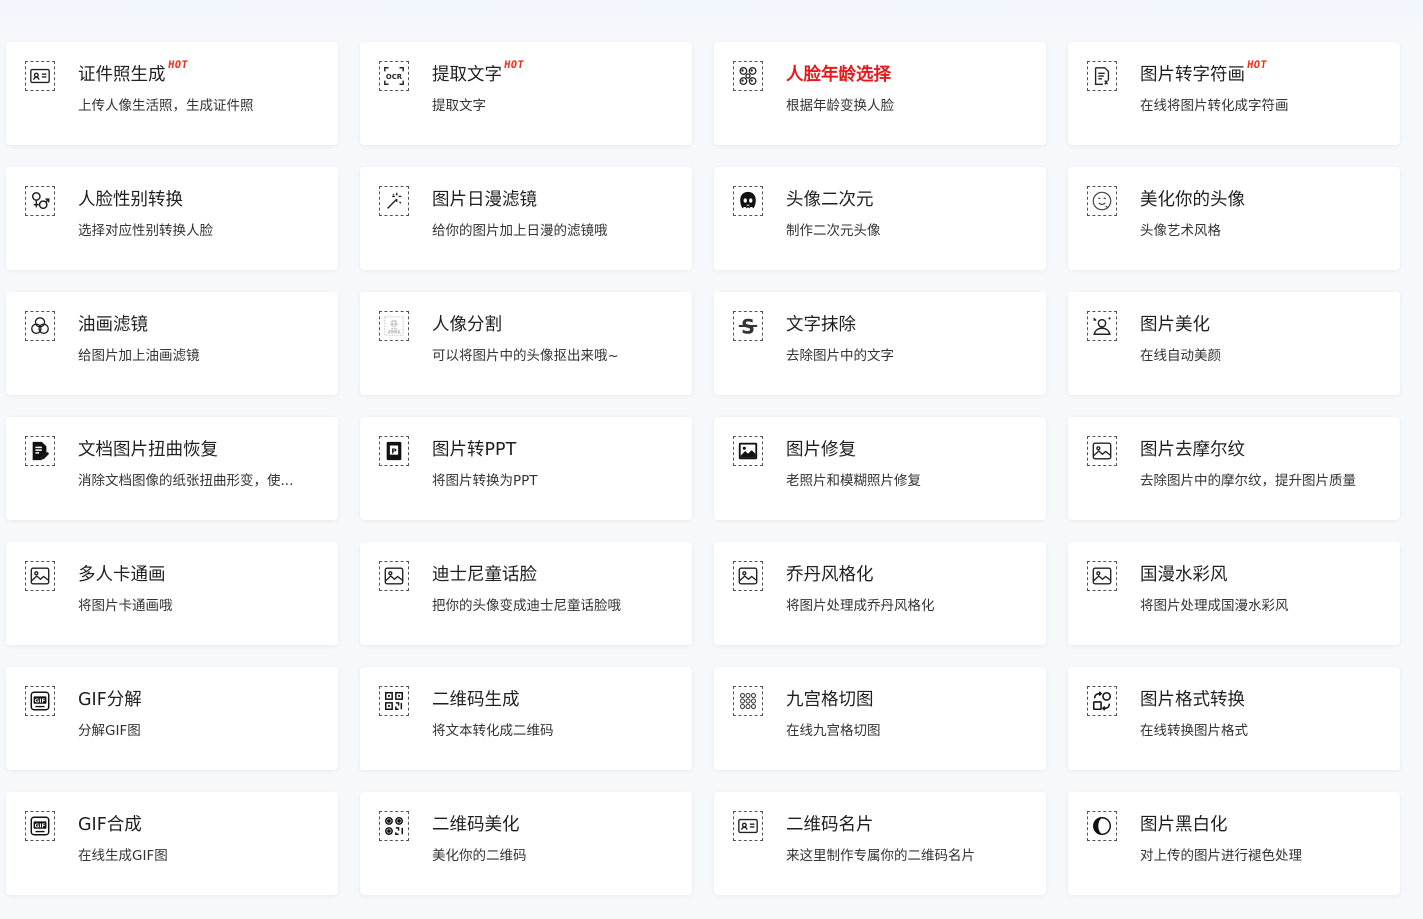 This screenshot has height=919, width=1423. I want to click on tool-title: 图片修复, so click(821, 450).